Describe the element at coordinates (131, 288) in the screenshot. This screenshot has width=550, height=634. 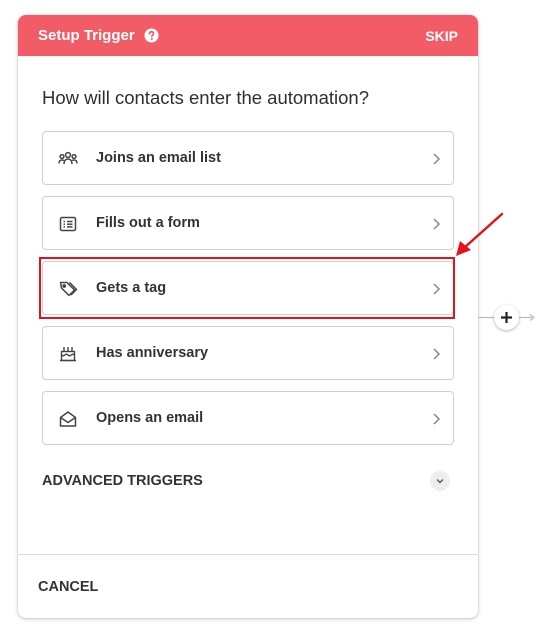
I see `option-label: Gets a tag` at that location.